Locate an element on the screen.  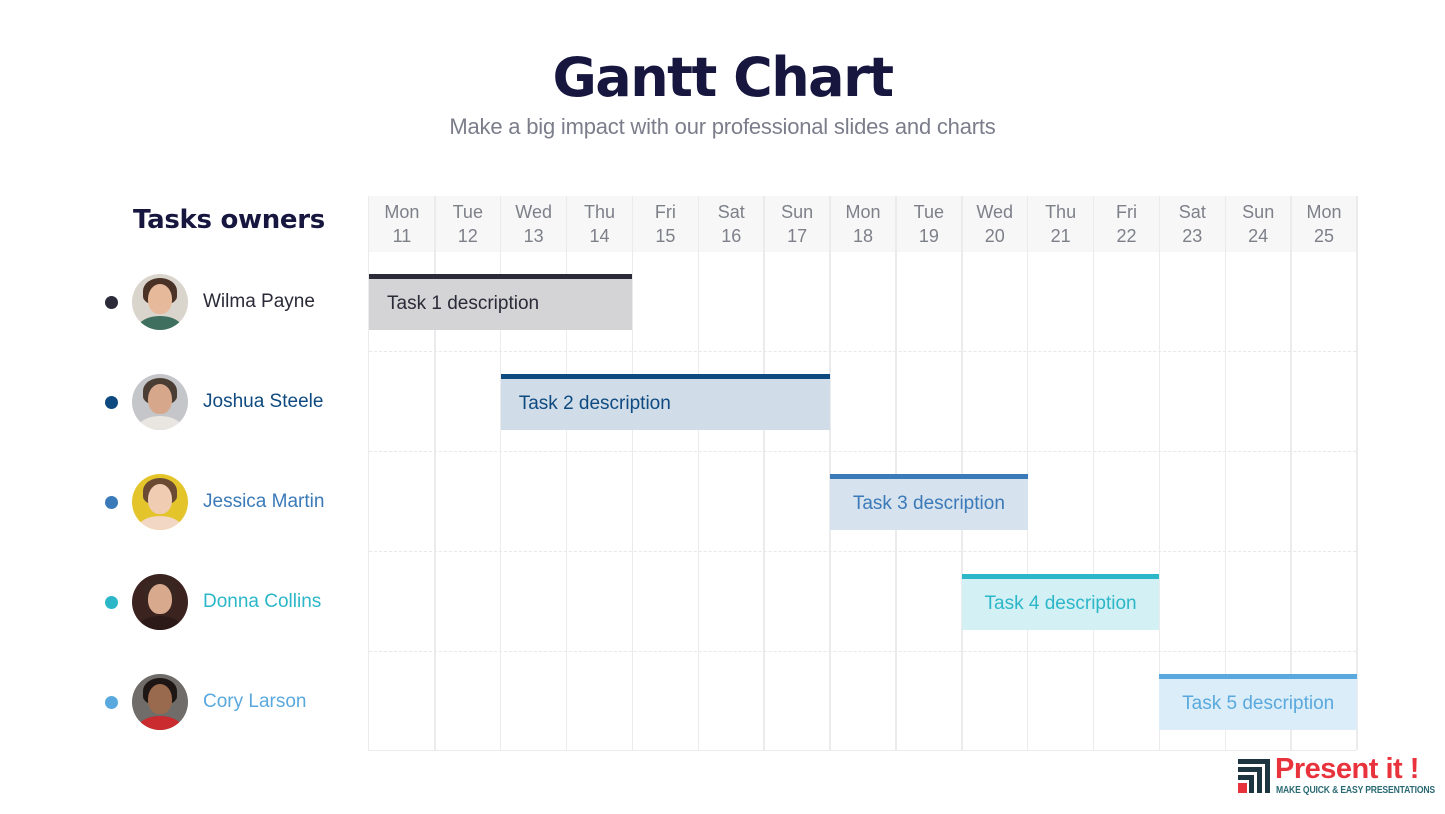
owner-item: Jessica Martin is located at coordinates (230, 502).